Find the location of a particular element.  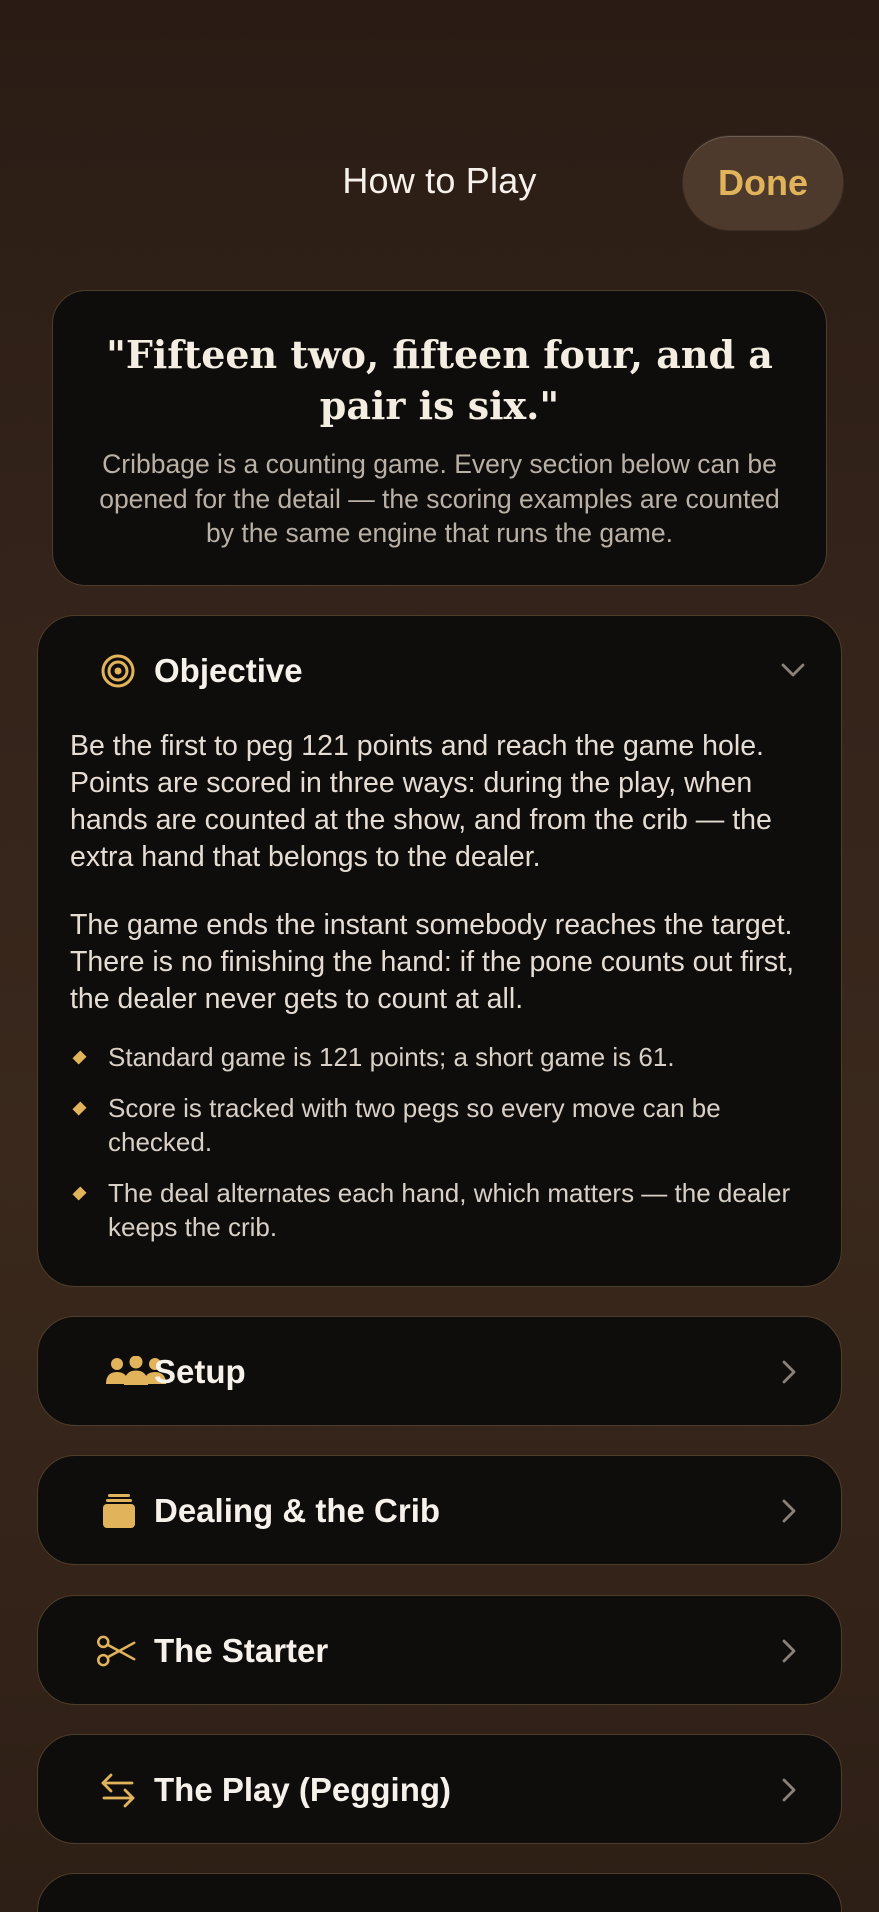

done-button: Done is located at coordinates (763, 183).